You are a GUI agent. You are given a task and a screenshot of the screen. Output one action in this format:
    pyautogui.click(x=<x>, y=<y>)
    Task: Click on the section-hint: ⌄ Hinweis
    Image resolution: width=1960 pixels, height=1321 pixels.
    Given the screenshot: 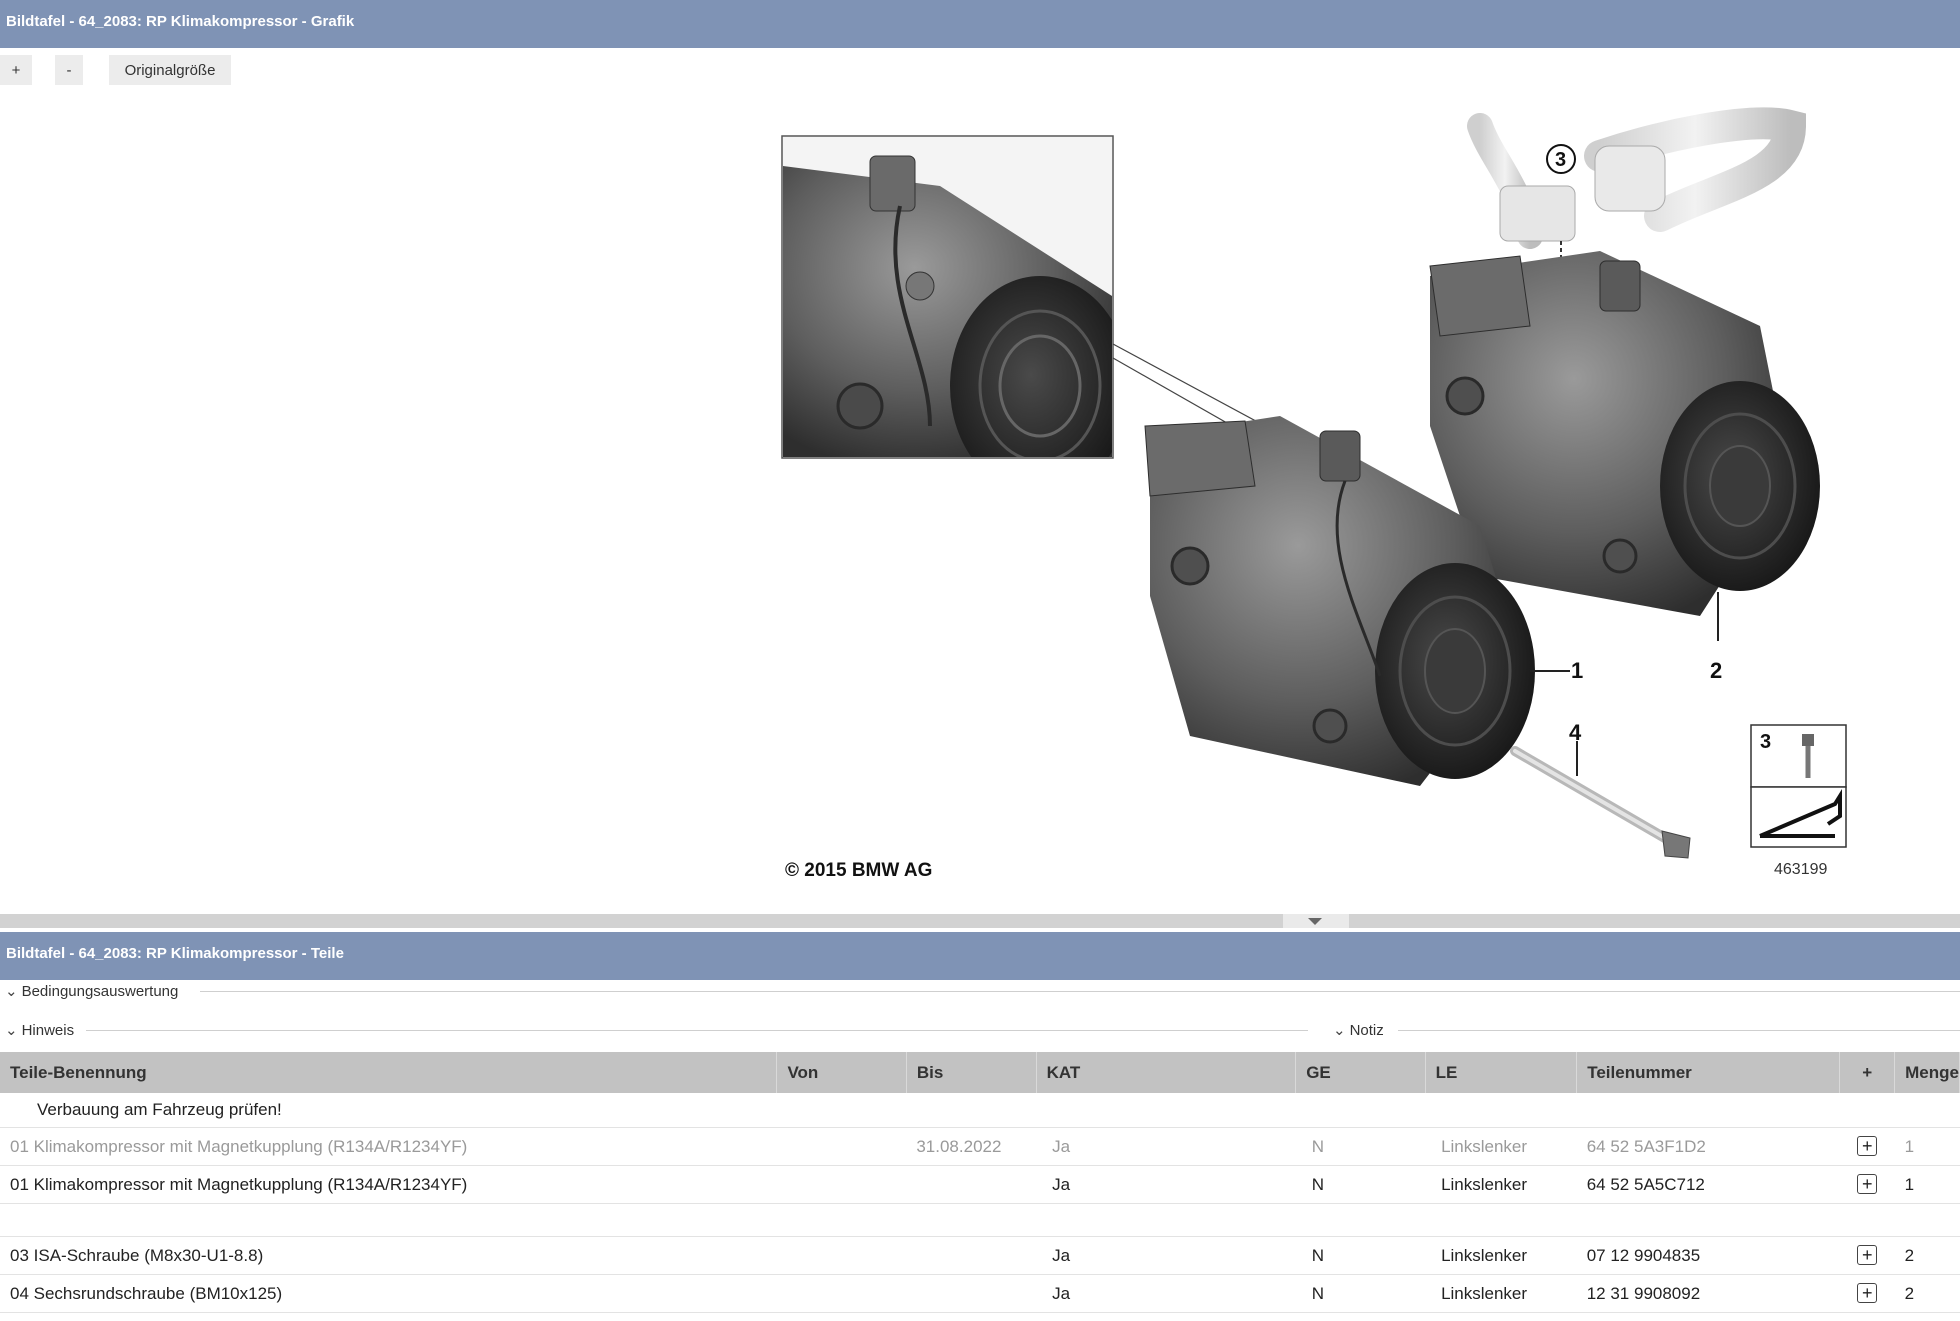 What is the action you would take?
    pyautogui.click(x=39, y=1030)
    